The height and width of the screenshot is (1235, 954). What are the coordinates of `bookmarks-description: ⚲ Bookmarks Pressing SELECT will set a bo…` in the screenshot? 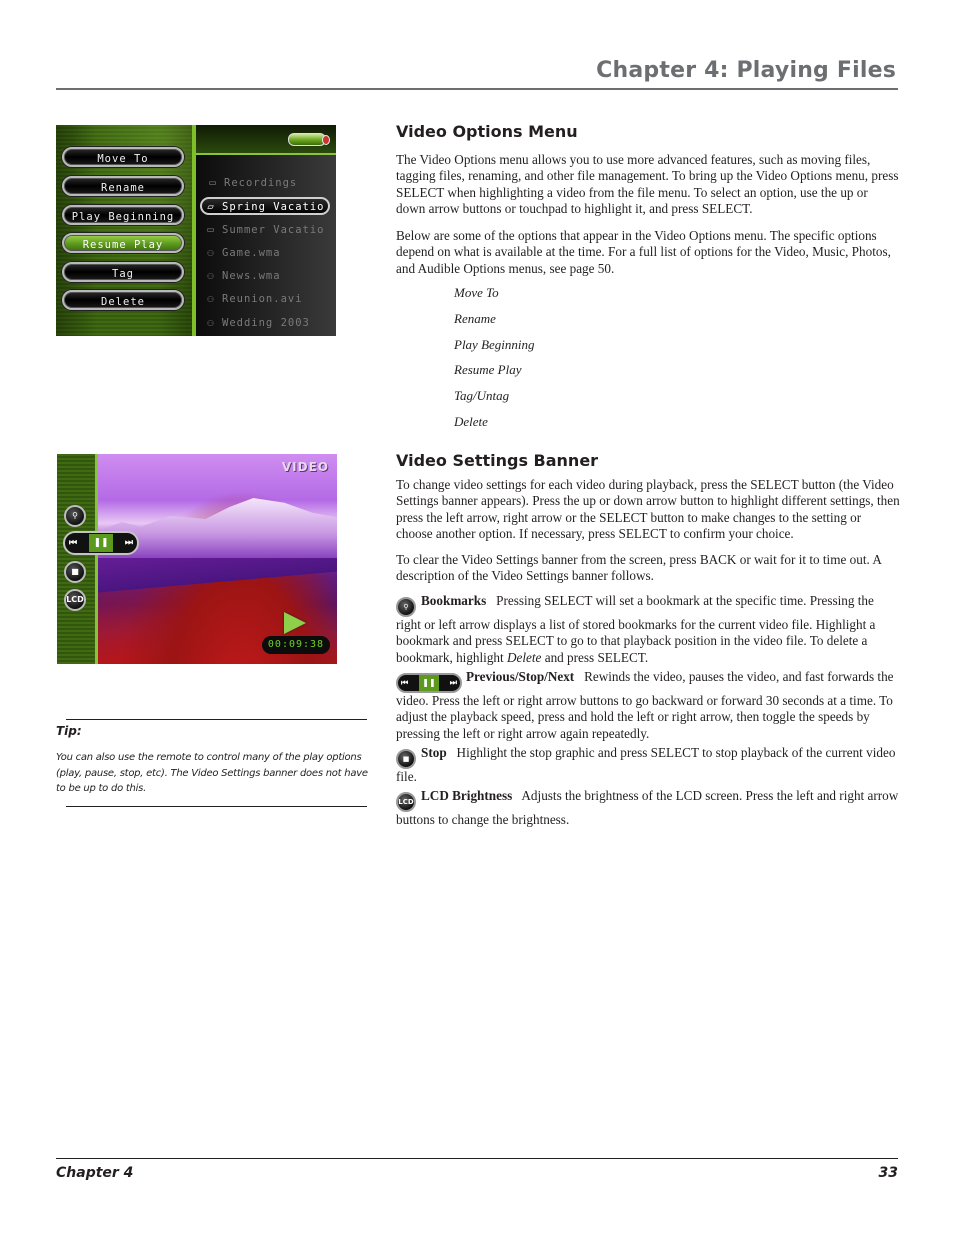 It's located at (636, 629).